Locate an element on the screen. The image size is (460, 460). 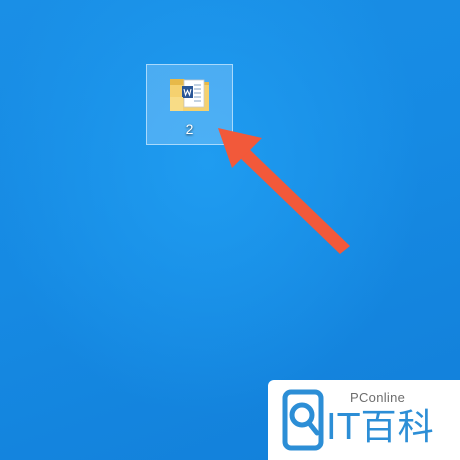
watermark-brand-small: PConline is located at coordinates (378, 397).